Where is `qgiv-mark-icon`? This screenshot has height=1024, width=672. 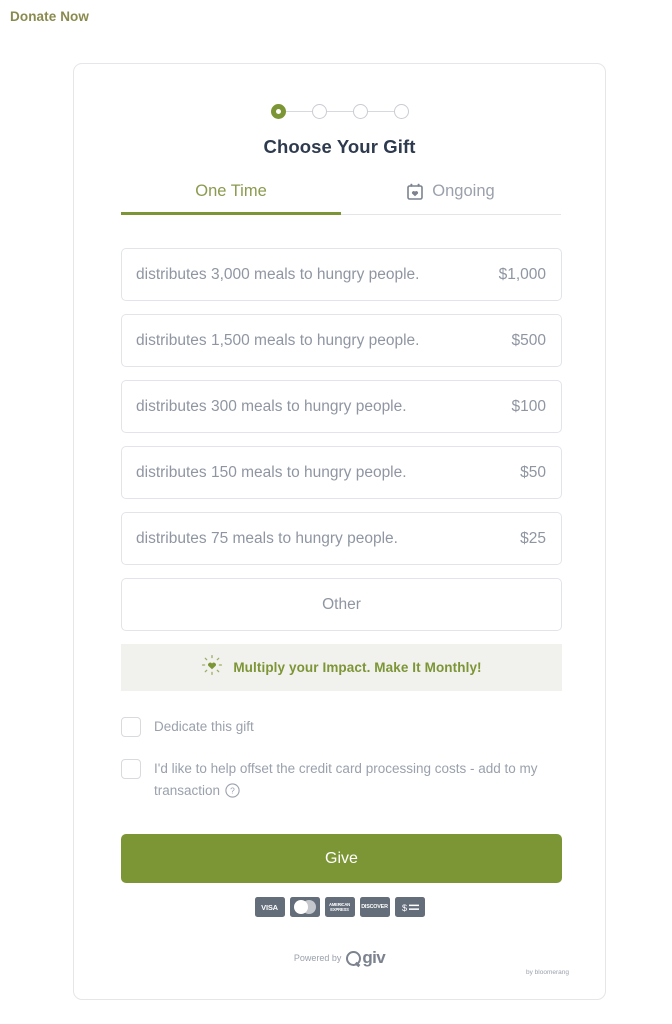
qgiv-mark-icon is located at coordinates (354, 958).